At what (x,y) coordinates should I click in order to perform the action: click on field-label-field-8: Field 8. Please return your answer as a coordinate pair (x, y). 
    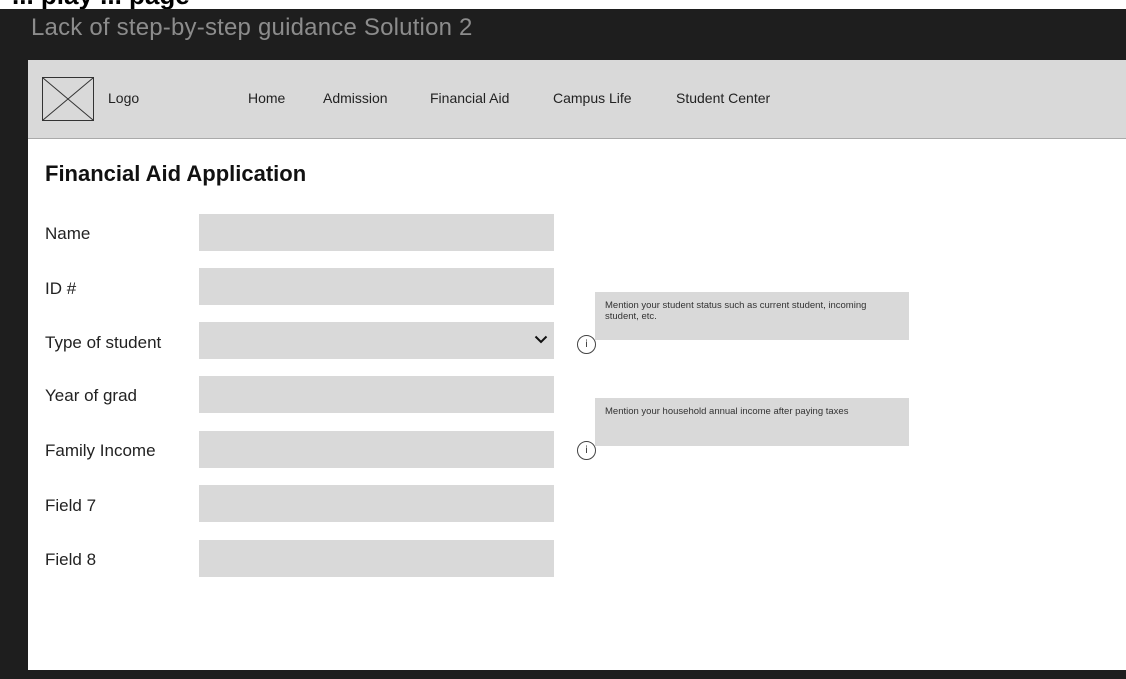
    Looking at the image, I should click on (71, 559).